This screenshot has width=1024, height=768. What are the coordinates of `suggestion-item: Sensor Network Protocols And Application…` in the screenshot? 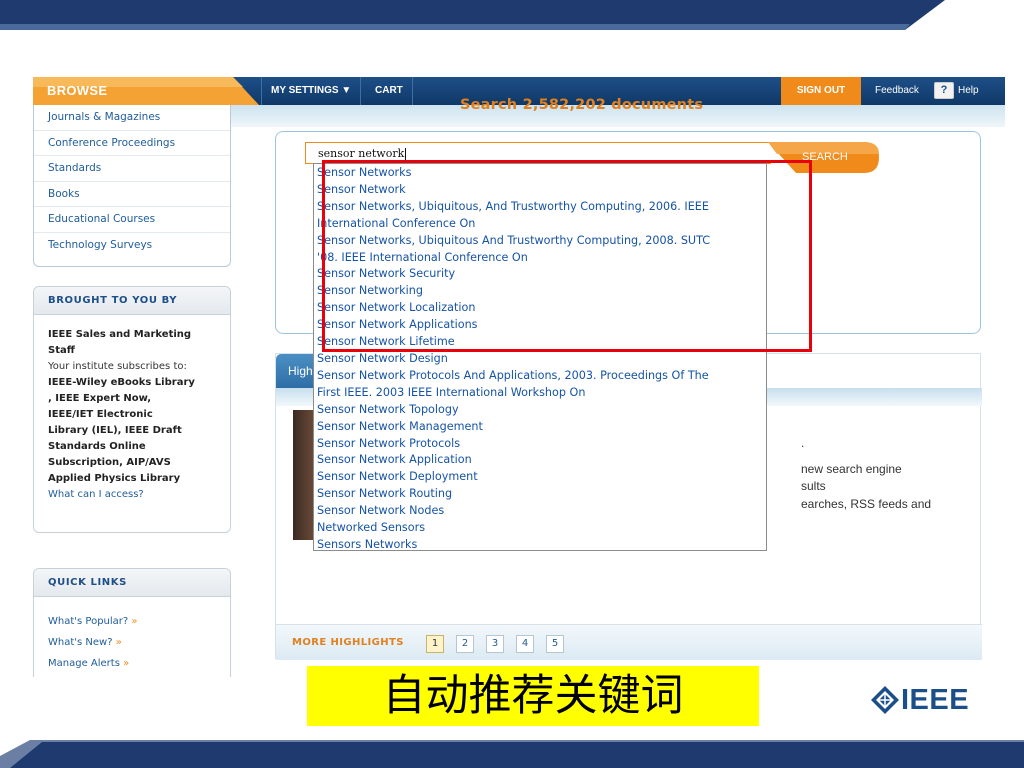 It's located at (541, 376).